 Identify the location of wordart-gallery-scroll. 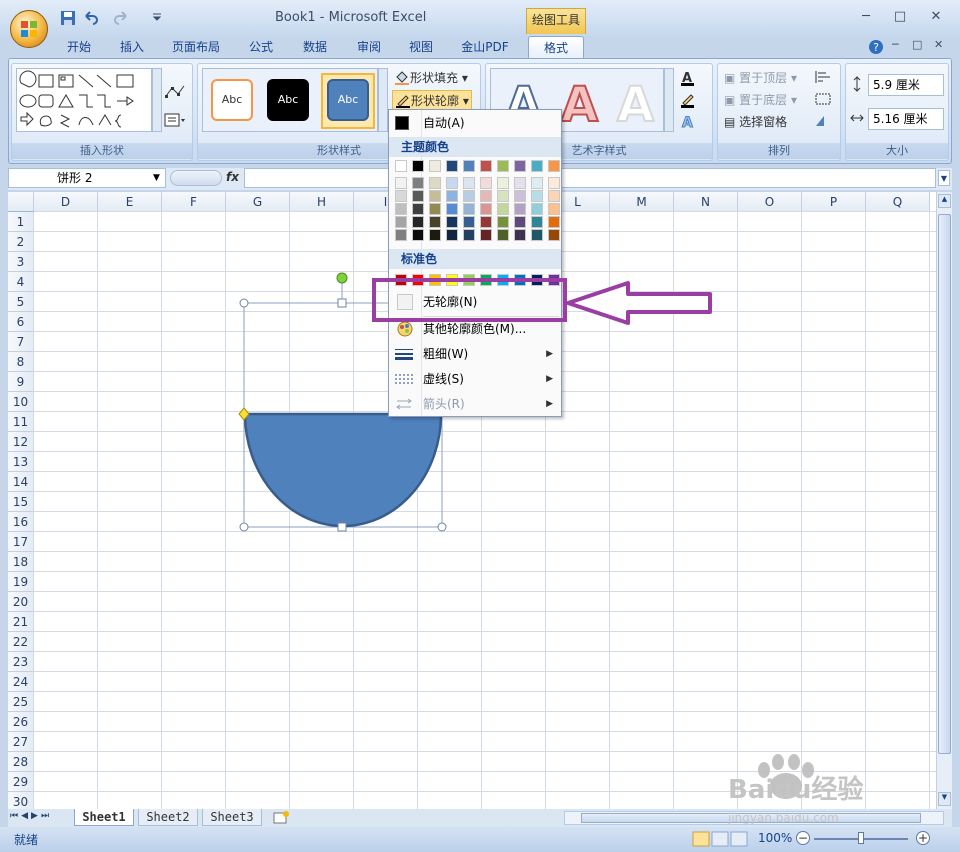
(669, 100).